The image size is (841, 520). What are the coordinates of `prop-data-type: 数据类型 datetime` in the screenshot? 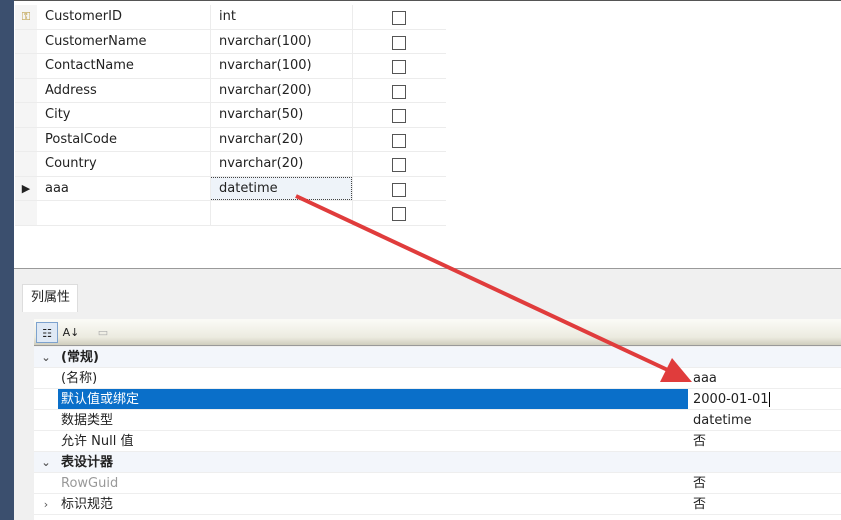 It's located at (437, 420).